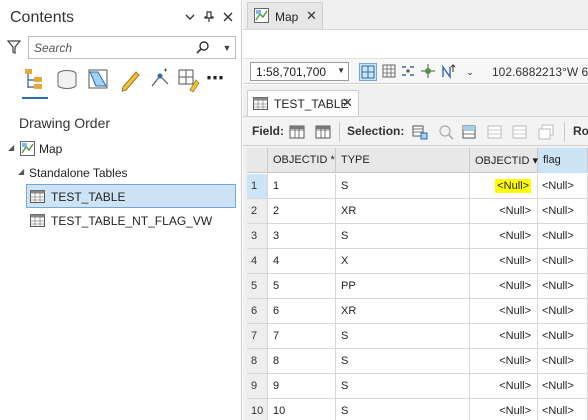 This screenshot has height=420, width=588. I want to click on column-header-objectid-sorted: OBJECTID ▾, so click(504, 160).